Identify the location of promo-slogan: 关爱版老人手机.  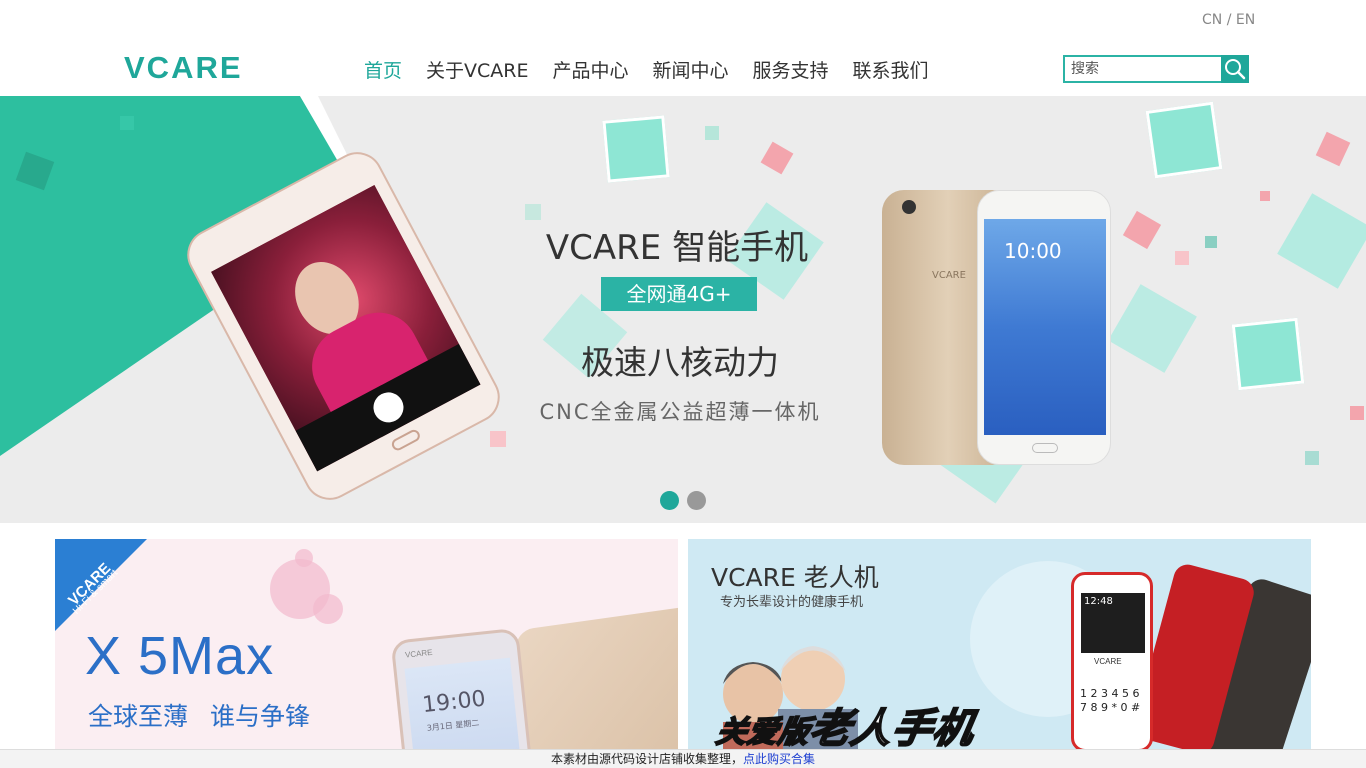
(846, 727).